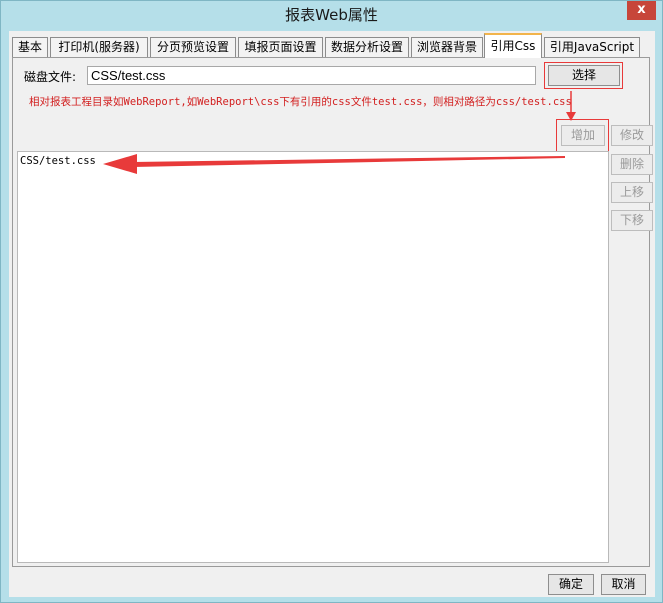 The width and height of the screenshot is (663, 603). I want to click on disk-file-label: 磁盘文件:, so click(50, 77).